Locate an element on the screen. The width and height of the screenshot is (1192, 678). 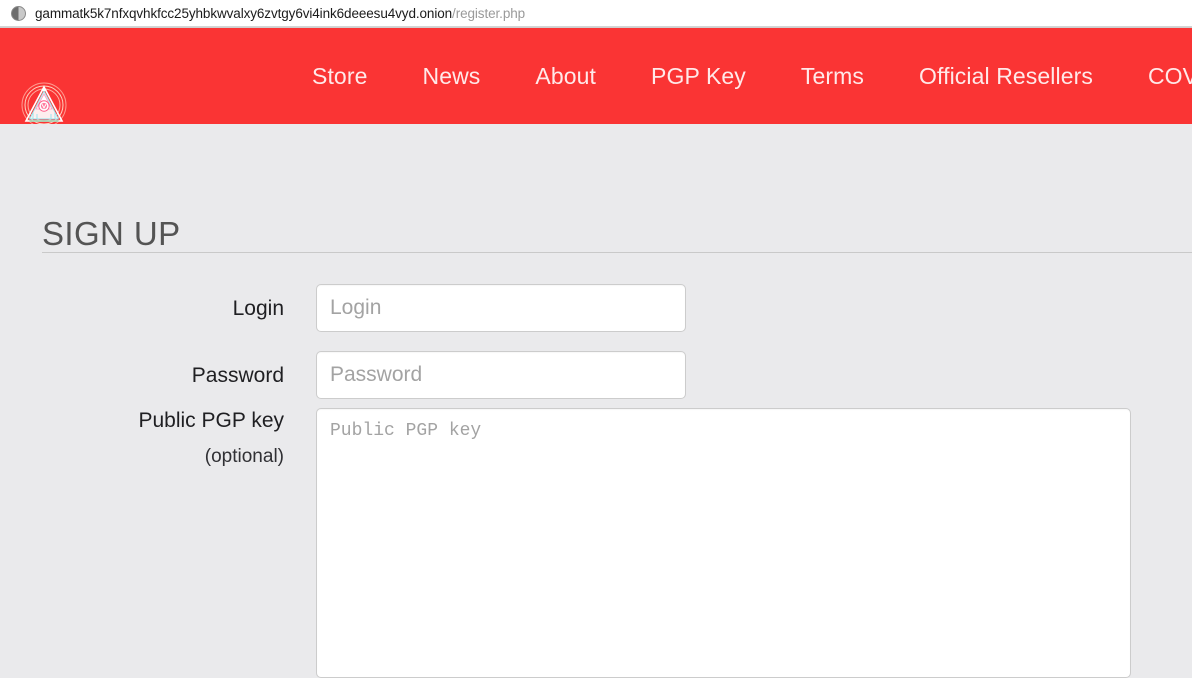
password-label: Password is located at coordinates (237, 375).